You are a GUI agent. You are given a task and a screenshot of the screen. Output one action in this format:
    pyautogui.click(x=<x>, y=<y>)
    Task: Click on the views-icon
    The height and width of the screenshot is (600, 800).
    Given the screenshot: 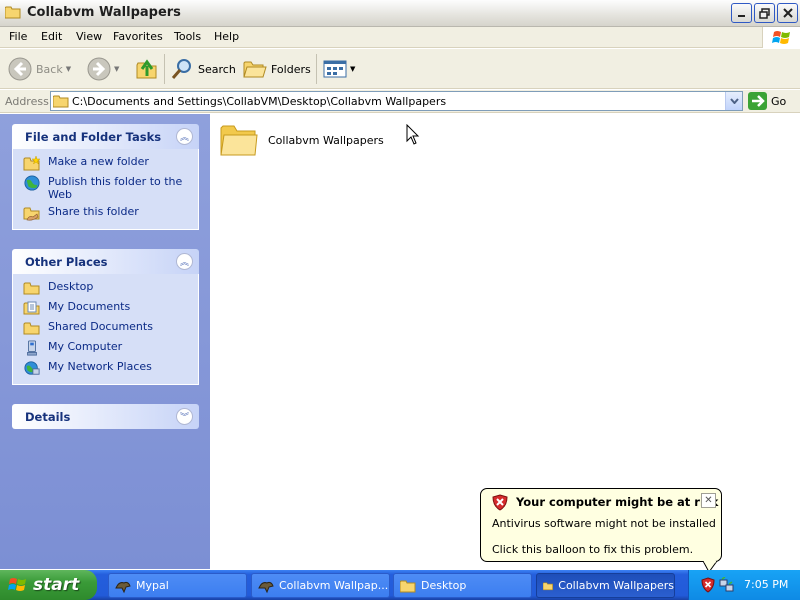 What is the action you would take?
    pyautogui.click(x=335, y=69)
    